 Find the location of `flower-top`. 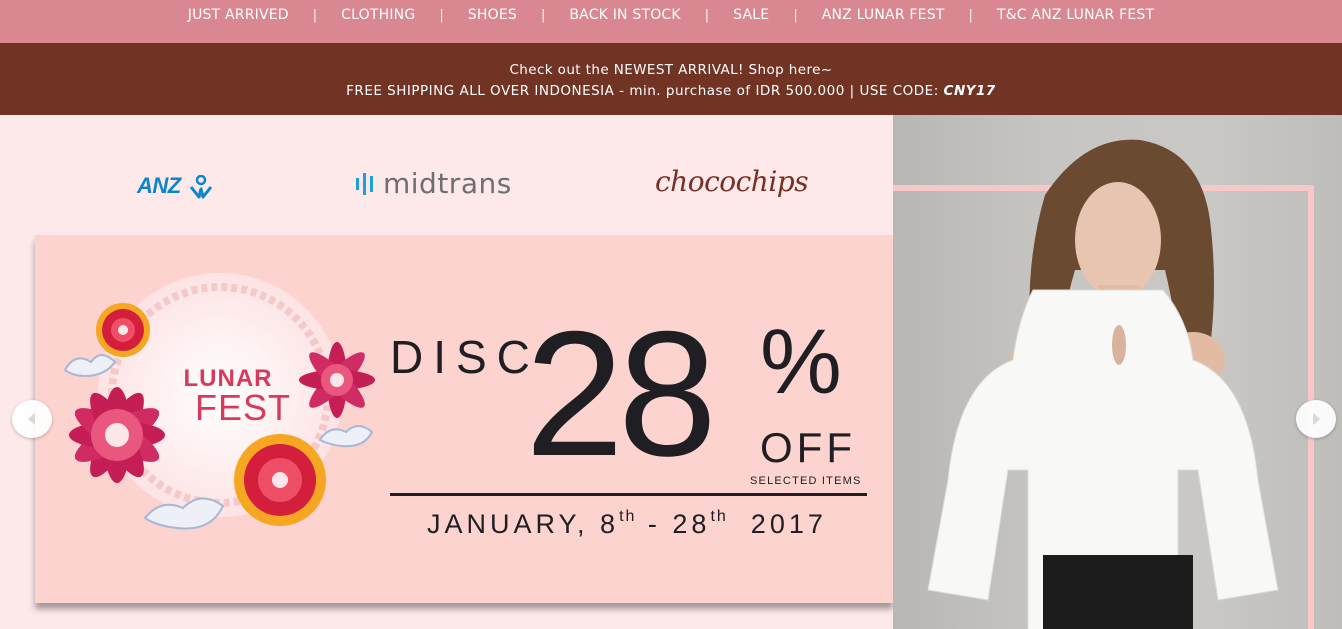

flower-top is located at coordinates (123, 330).